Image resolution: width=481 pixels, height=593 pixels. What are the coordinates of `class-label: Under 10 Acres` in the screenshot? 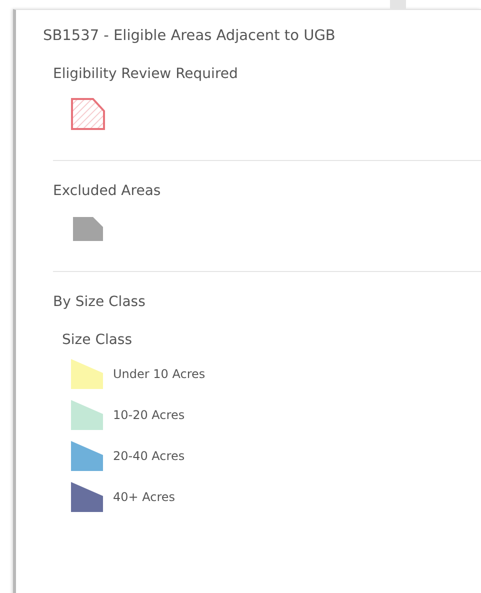 It's located at (159, 373).